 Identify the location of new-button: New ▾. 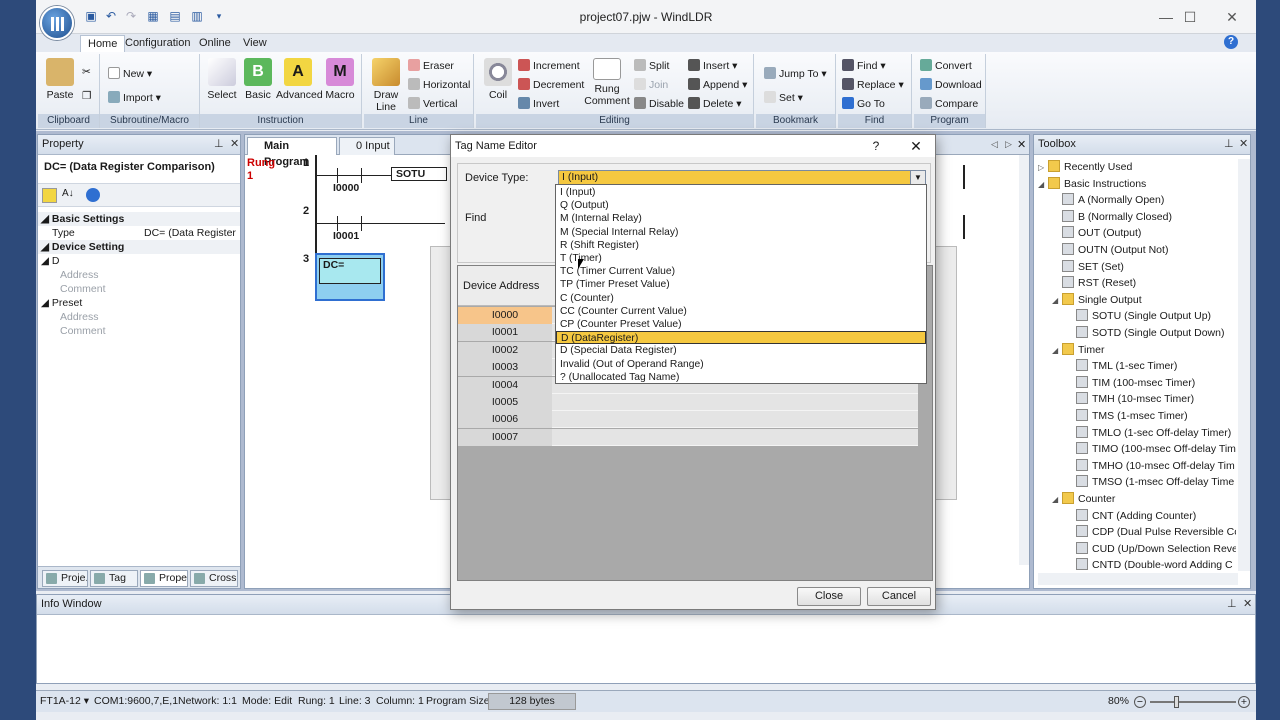
(130, 74).